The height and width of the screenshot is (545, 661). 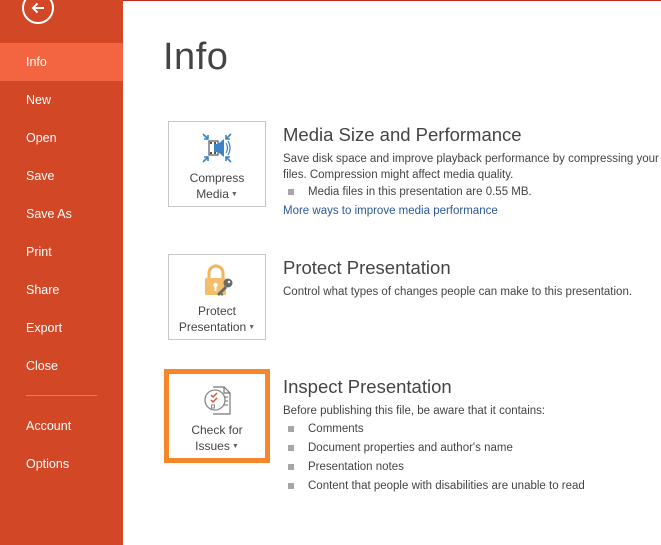 What do you see at coordinates (216, 311) in the screenshot?
I see `protect-label-1: Protect` at bounding box center [216, 311].